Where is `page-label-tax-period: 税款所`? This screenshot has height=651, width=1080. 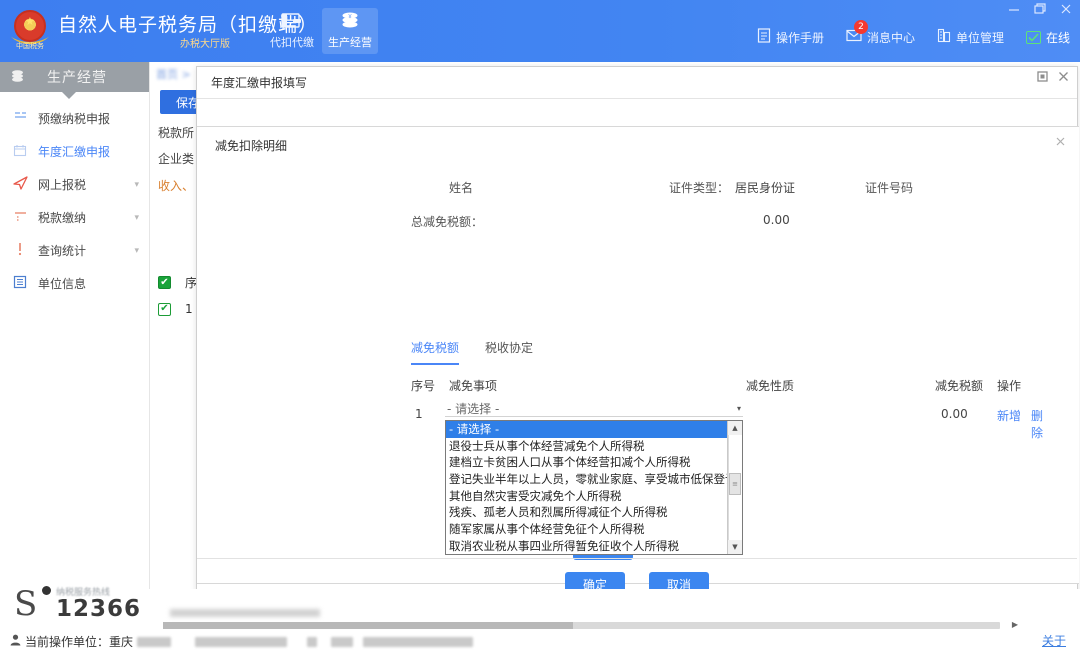
page-label-tax-period: 税款所 is located at coordinates (176, 133).